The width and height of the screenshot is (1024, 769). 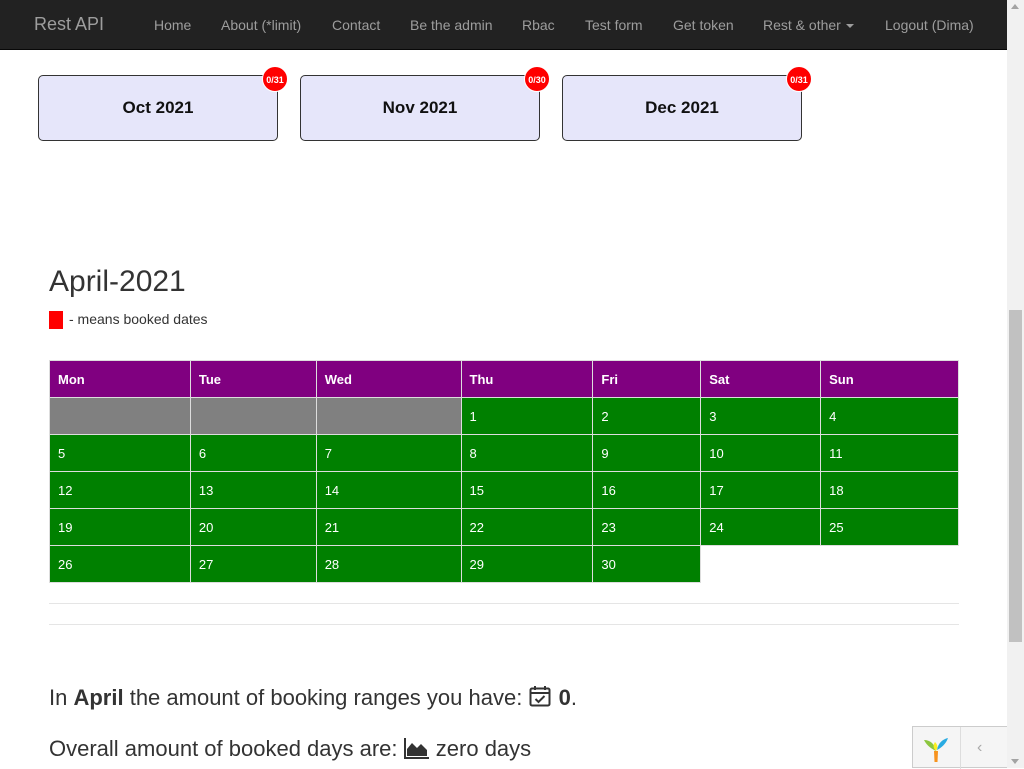 I want to click on nav-home: Home, so click(x=172, y=25).